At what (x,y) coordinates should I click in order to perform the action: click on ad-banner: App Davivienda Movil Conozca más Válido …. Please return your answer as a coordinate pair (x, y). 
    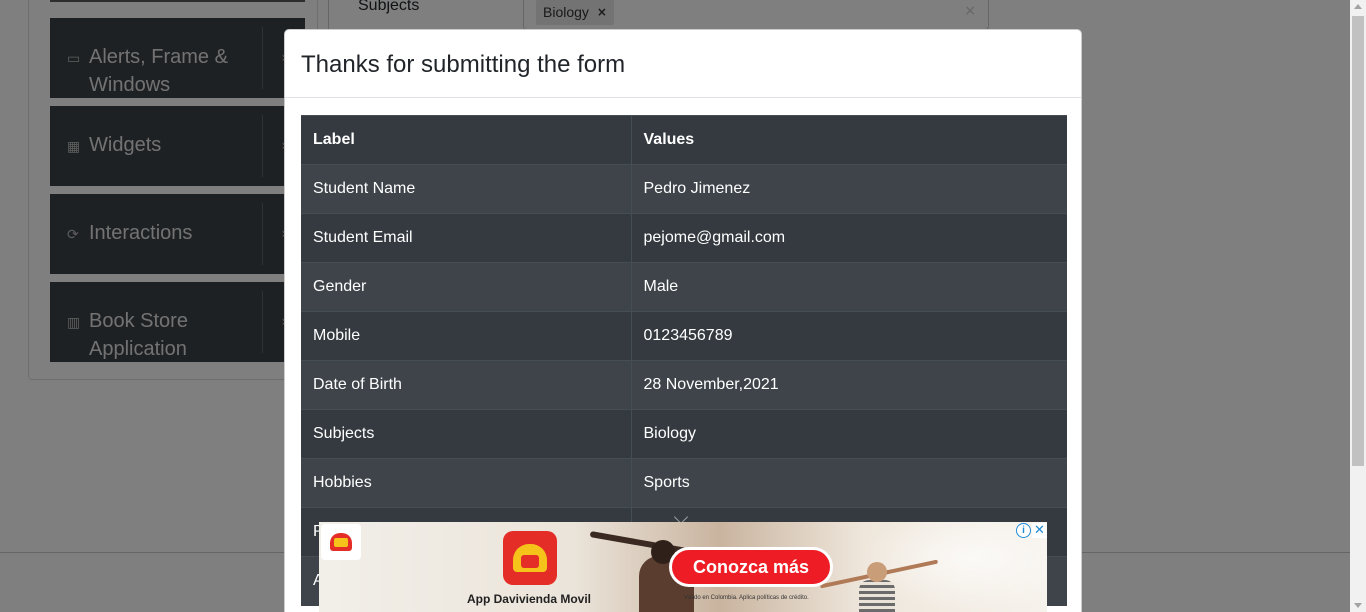
    Looking at the image, I should click on (683, 567).